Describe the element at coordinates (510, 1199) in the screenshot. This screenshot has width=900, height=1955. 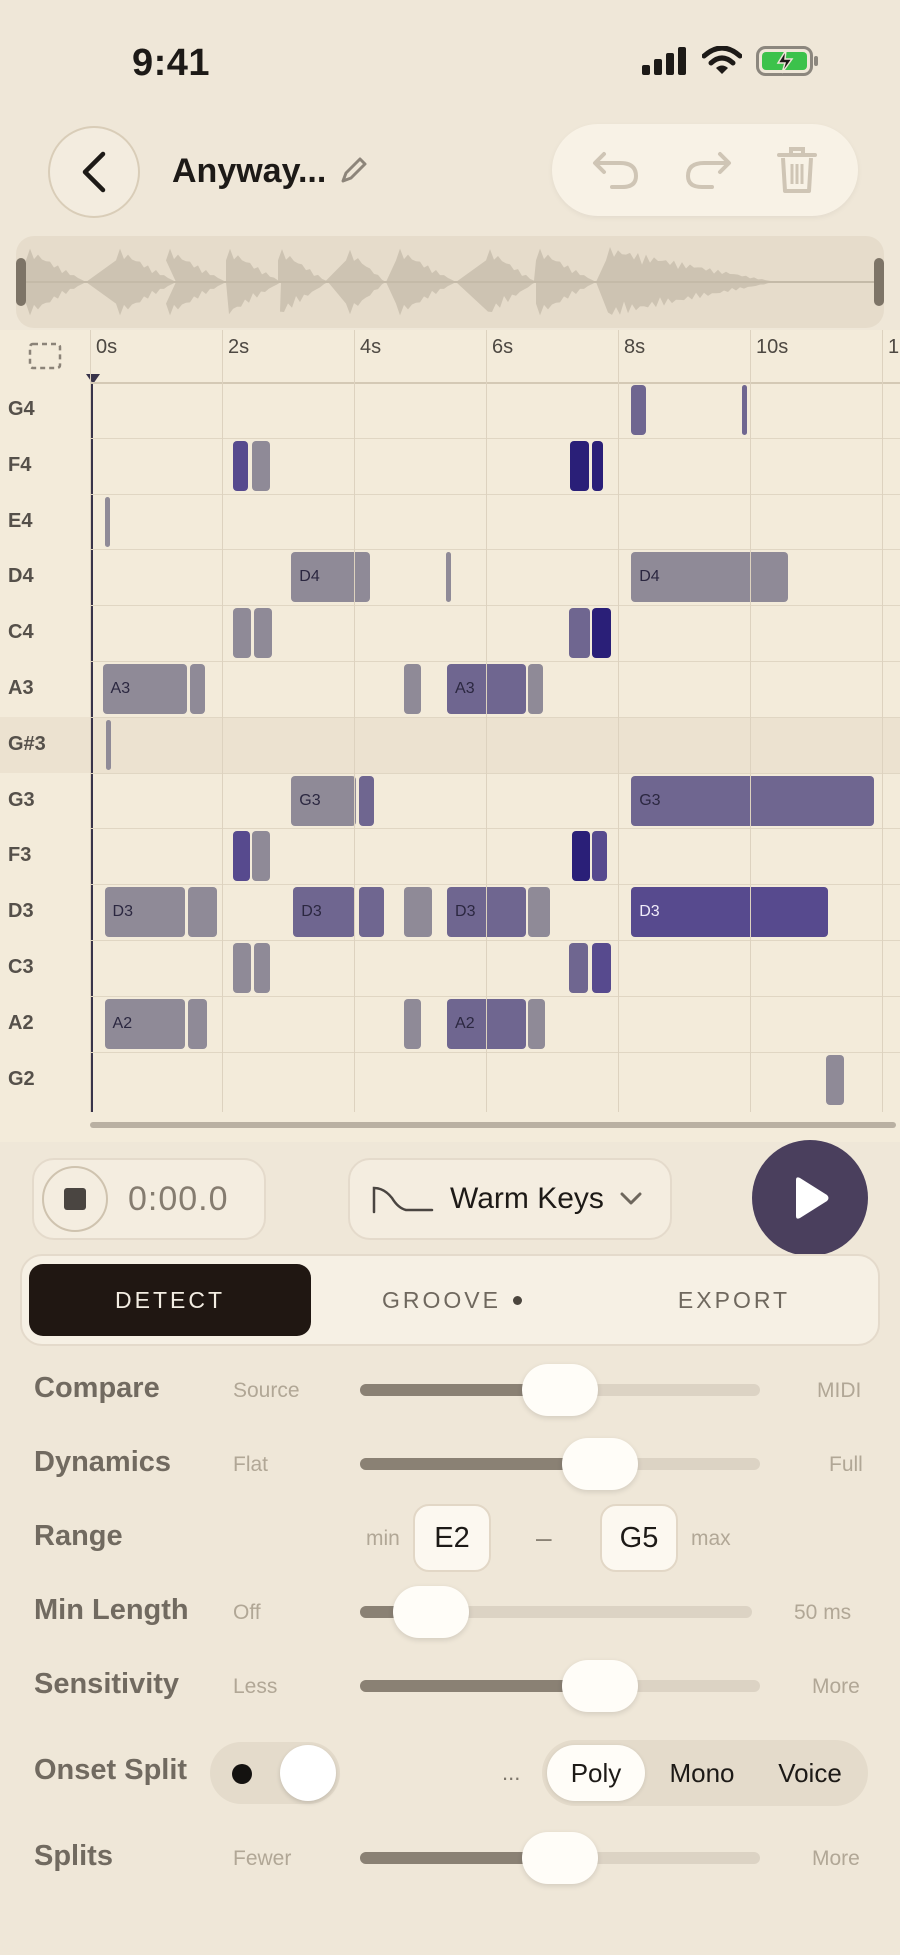
I see `instrument-preset-select: Warm Keys` at that location.